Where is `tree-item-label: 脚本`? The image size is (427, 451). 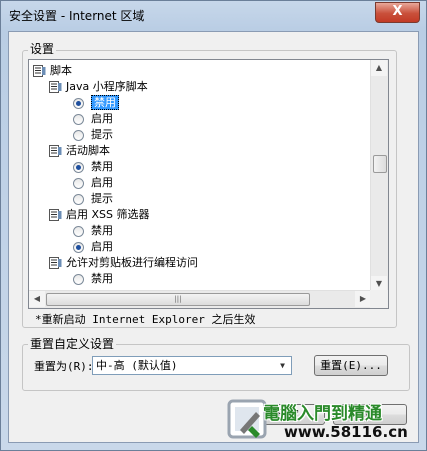
tree-item-label: 脚本 is located at coordinates (61, 70).